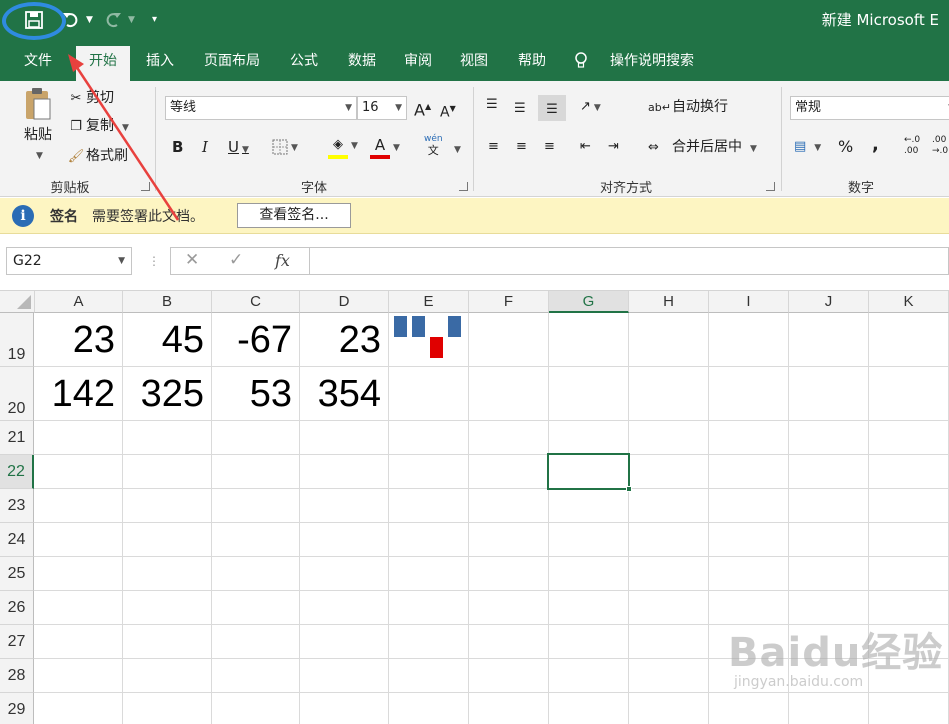 The image size is (949, 724). What do you see at coordinates (69, 261) in the screenshot?
I see `name-box: G22 ▼` at bounding box center [69, 261].